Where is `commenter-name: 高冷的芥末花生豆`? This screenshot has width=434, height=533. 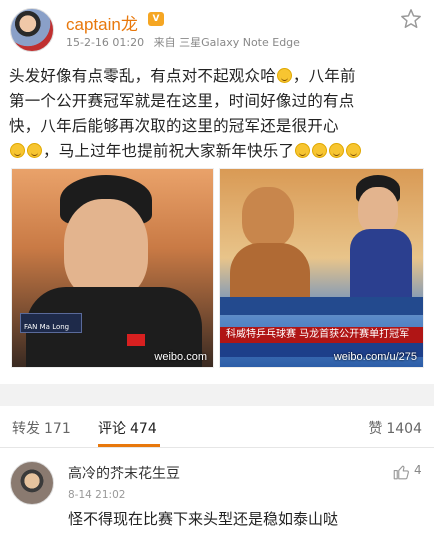
commenter-name: 高冷的芥末花生豆 is located at coordinates (124, 473).